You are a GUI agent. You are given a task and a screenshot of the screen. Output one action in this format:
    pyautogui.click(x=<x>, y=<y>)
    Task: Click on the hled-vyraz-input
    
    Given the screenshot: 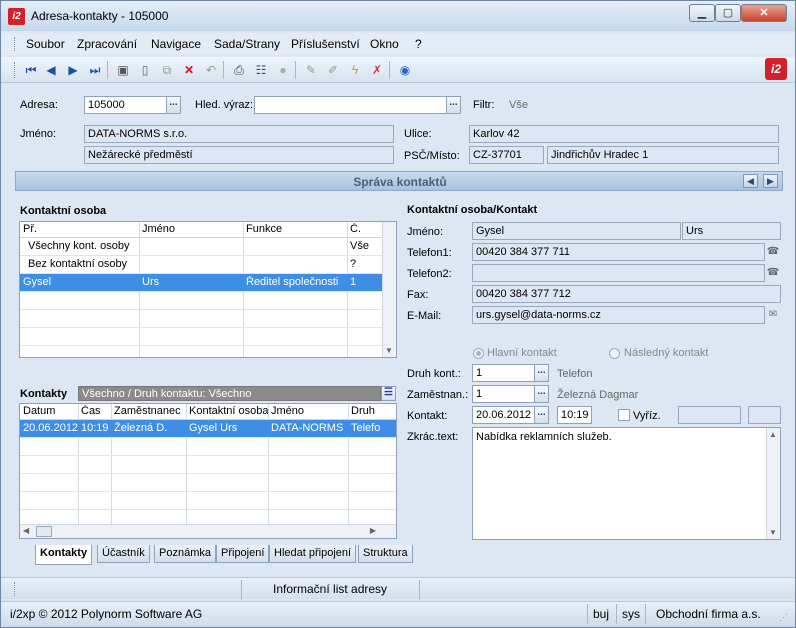 What is the action you would take?
    pyautogui.click(x=350, y=105)
    